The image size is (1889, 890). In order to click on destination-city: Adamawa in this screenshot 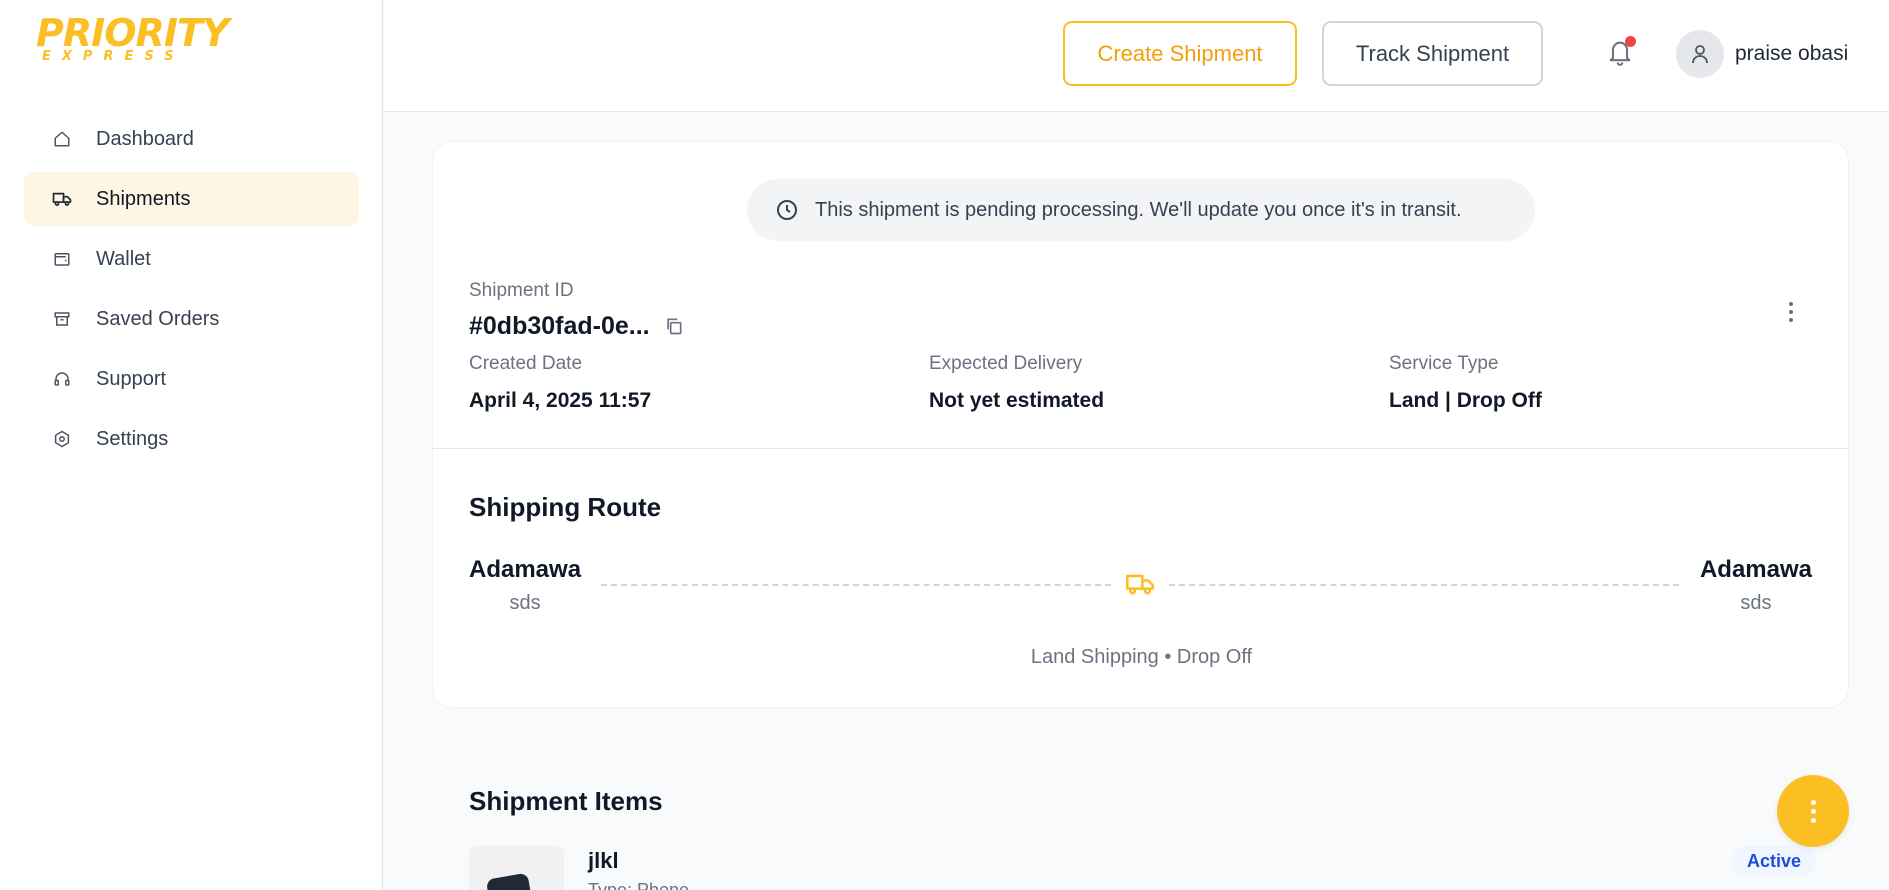, I will do `click(1755, 569)`.